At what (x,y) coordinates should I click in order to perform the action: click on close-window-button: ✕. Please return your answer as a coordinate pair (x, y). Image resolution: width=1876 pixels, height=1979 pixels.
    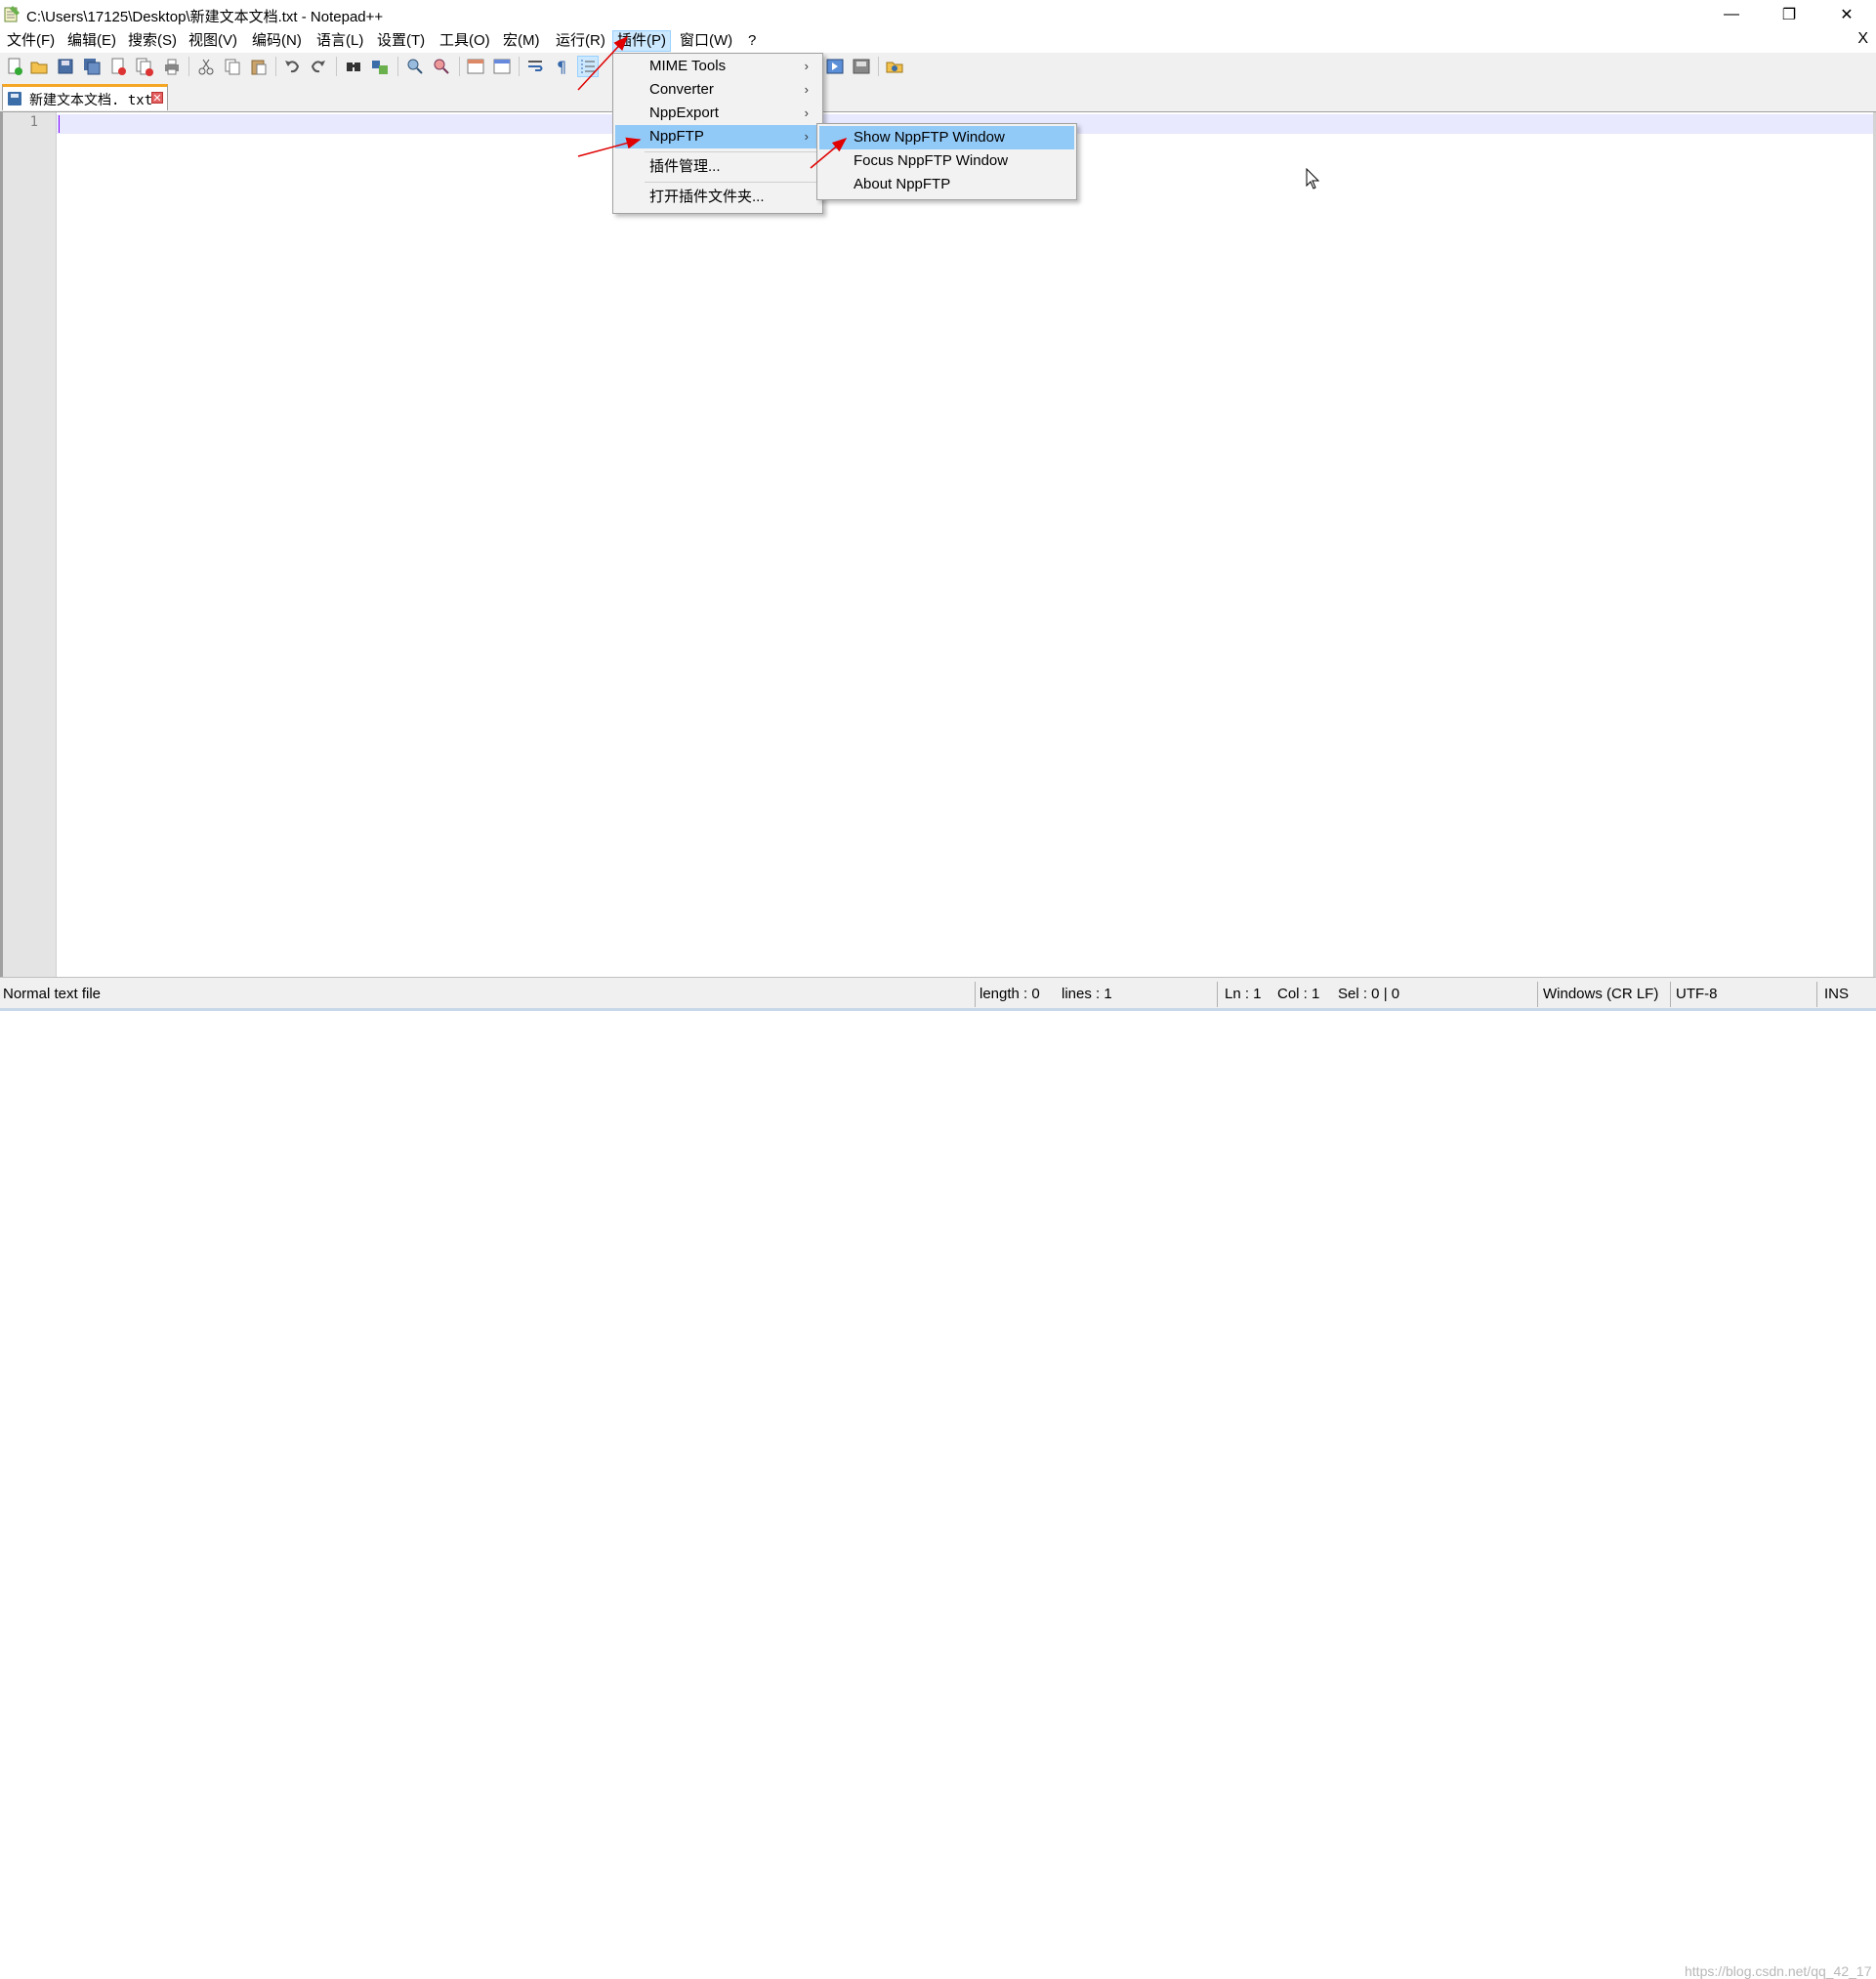
    Looking at the image, I should click on (1847, 14).